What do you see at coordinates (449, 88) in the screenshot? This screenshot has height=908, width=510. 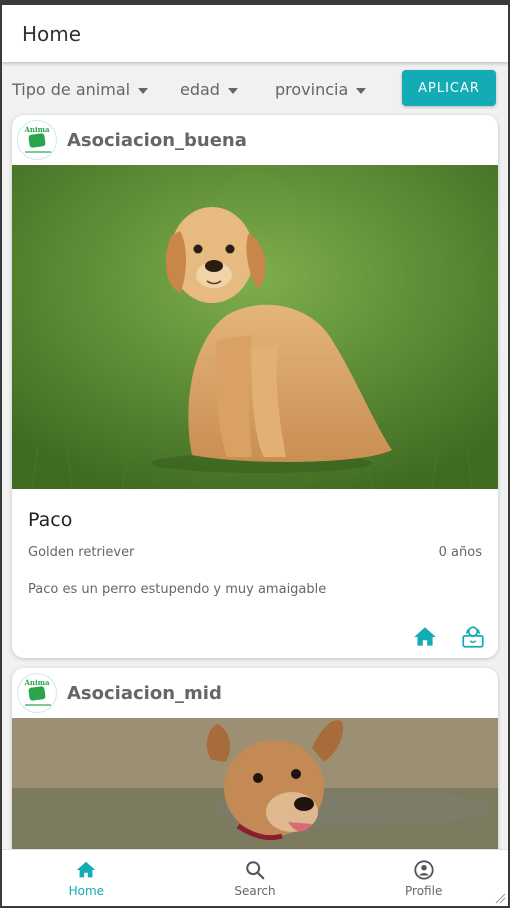 I see `apply-button: APLICAR` at bounding box center [449, 88].